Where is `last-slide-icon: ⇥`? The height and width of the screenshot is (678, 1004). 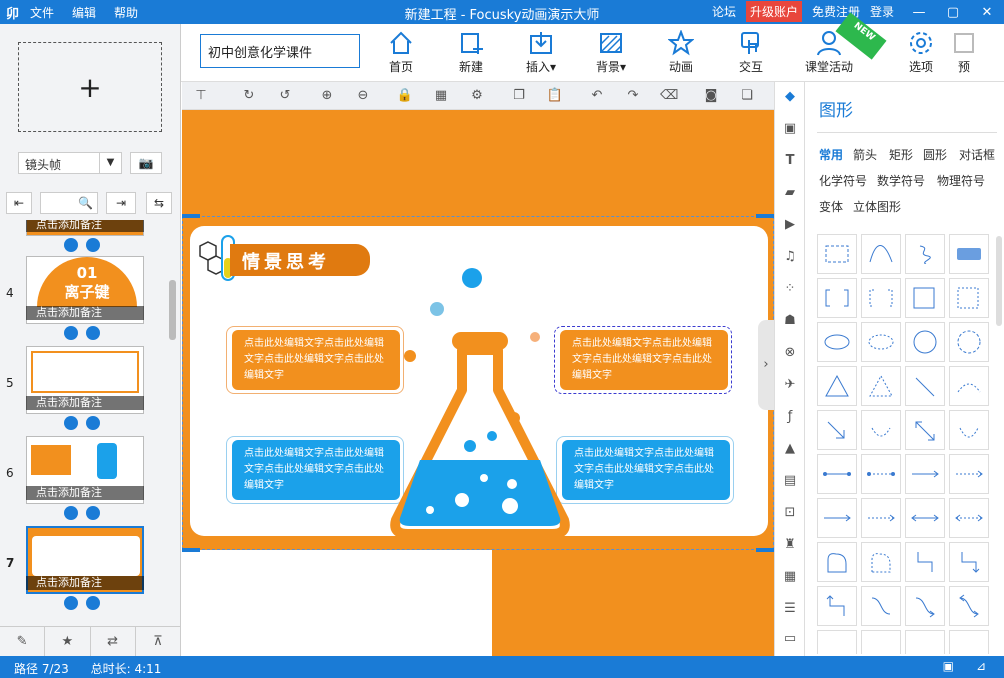
last-slide-icon: ⇥ is located at coordinates (121, 203).